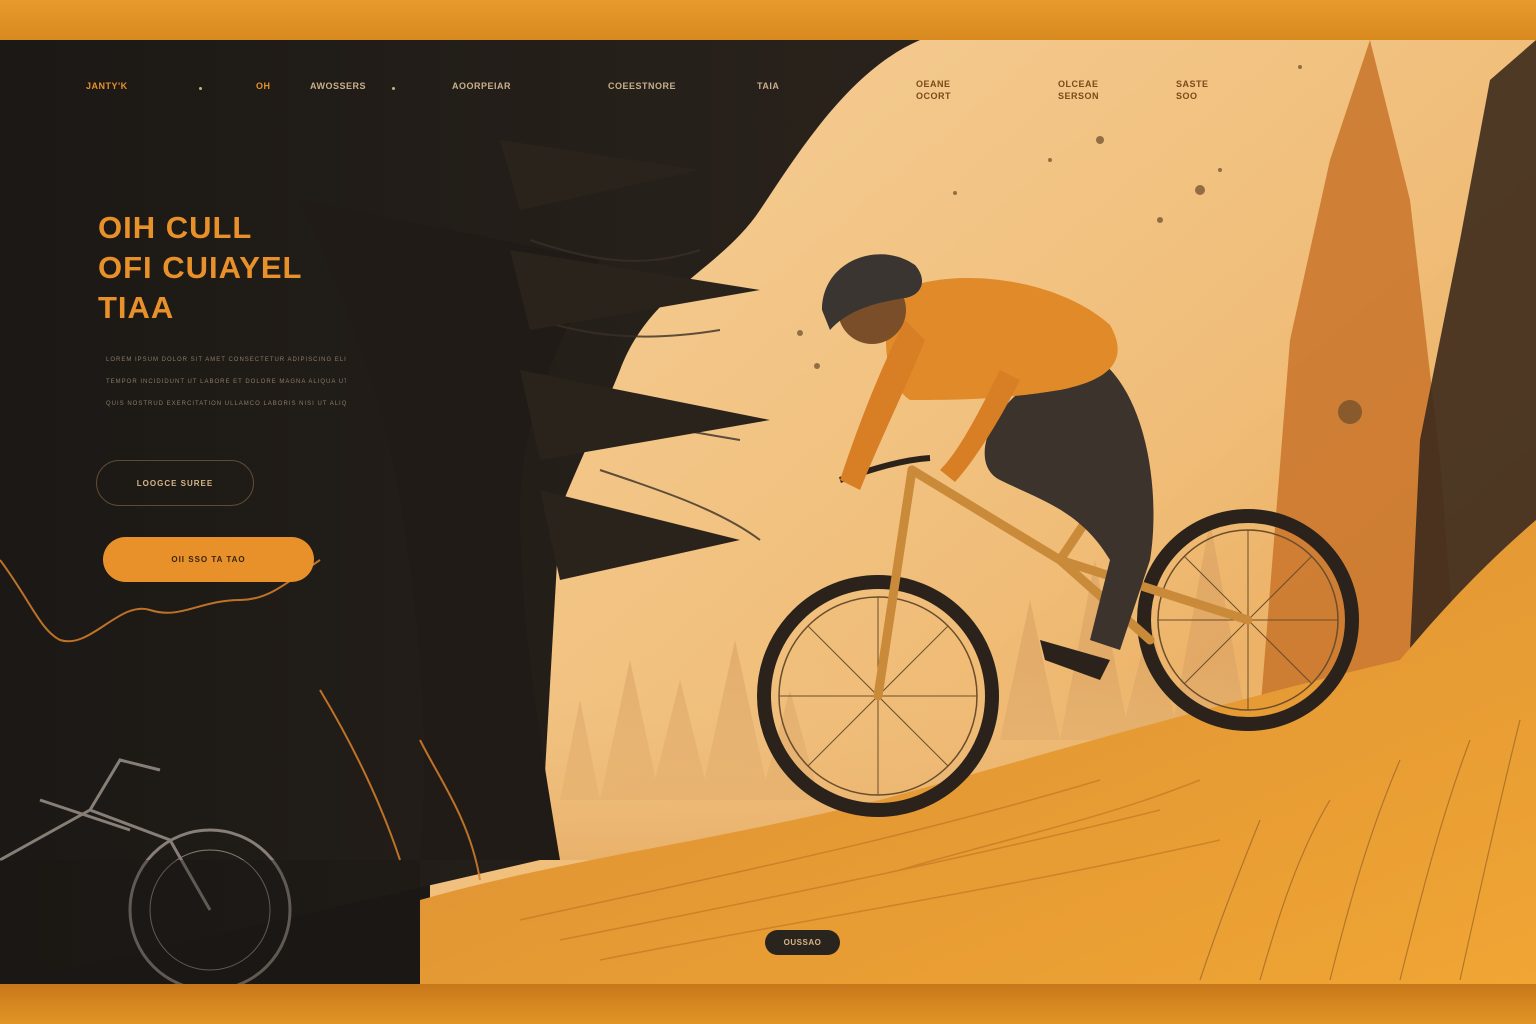 This screenshot has height=1024, width=1536. I want to click on nav-right-item-1-line2: OCORT, so click(933, 96).